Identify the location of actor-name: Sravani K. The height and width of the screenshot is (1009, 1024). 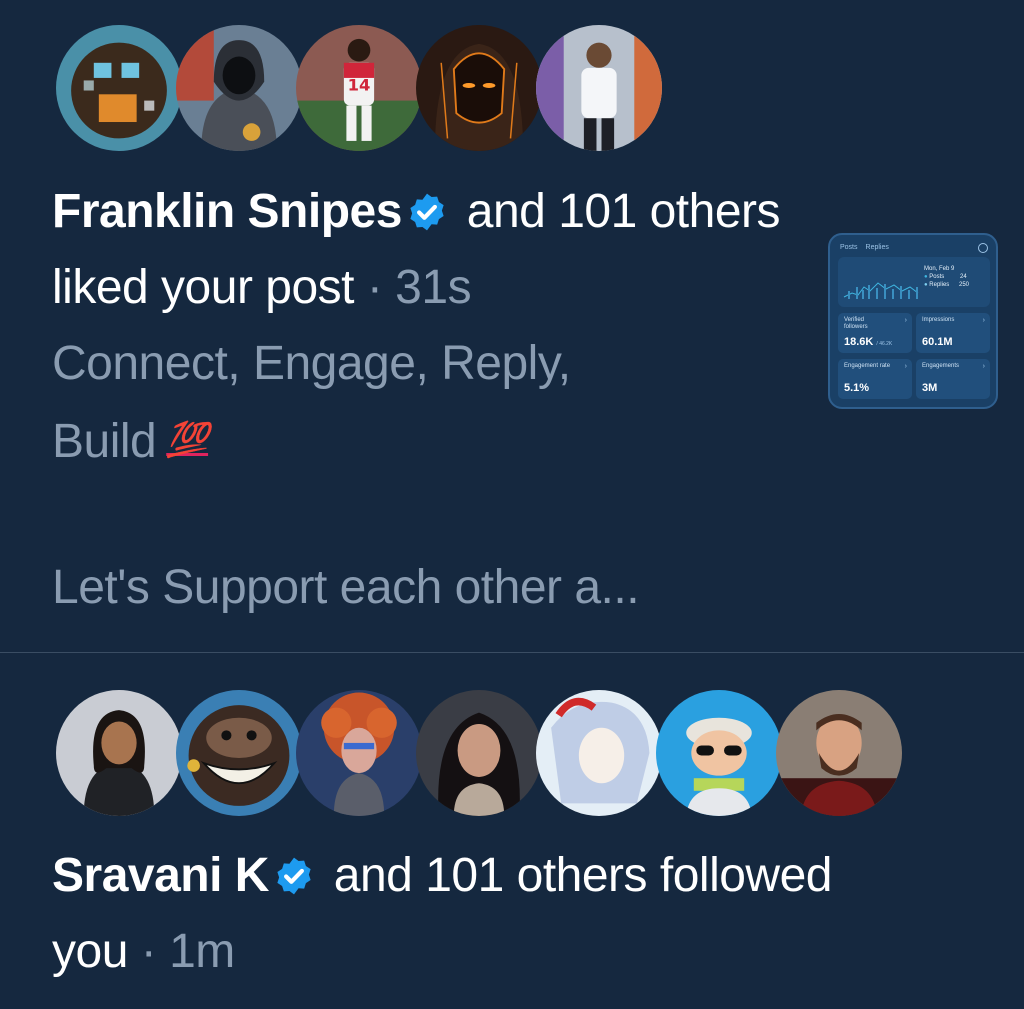
(160, 875).